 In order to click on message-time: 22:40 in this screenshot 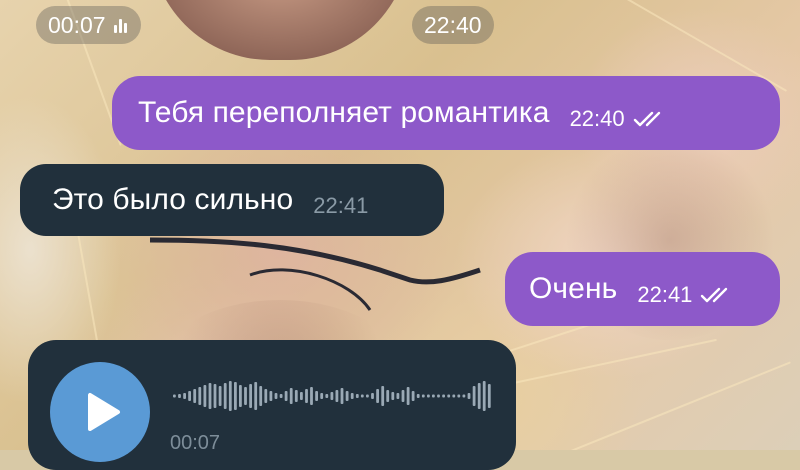, I will do `click(597, 118)`.